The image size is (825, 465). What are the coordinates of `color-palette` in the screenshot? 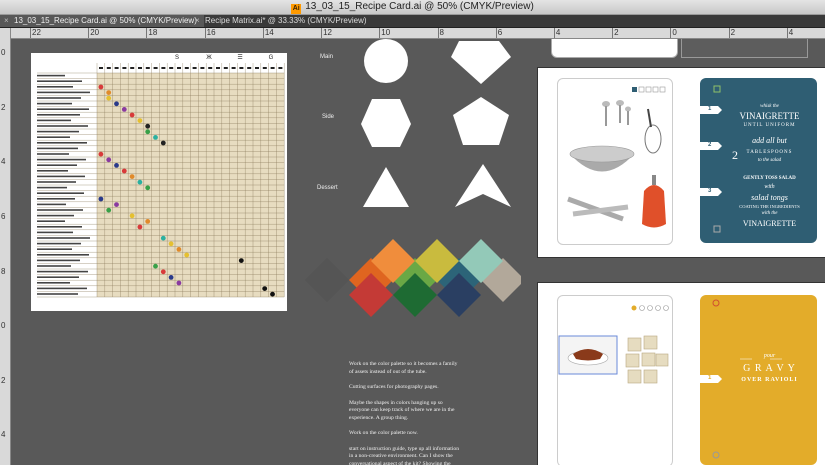 It's located at (413, 278).